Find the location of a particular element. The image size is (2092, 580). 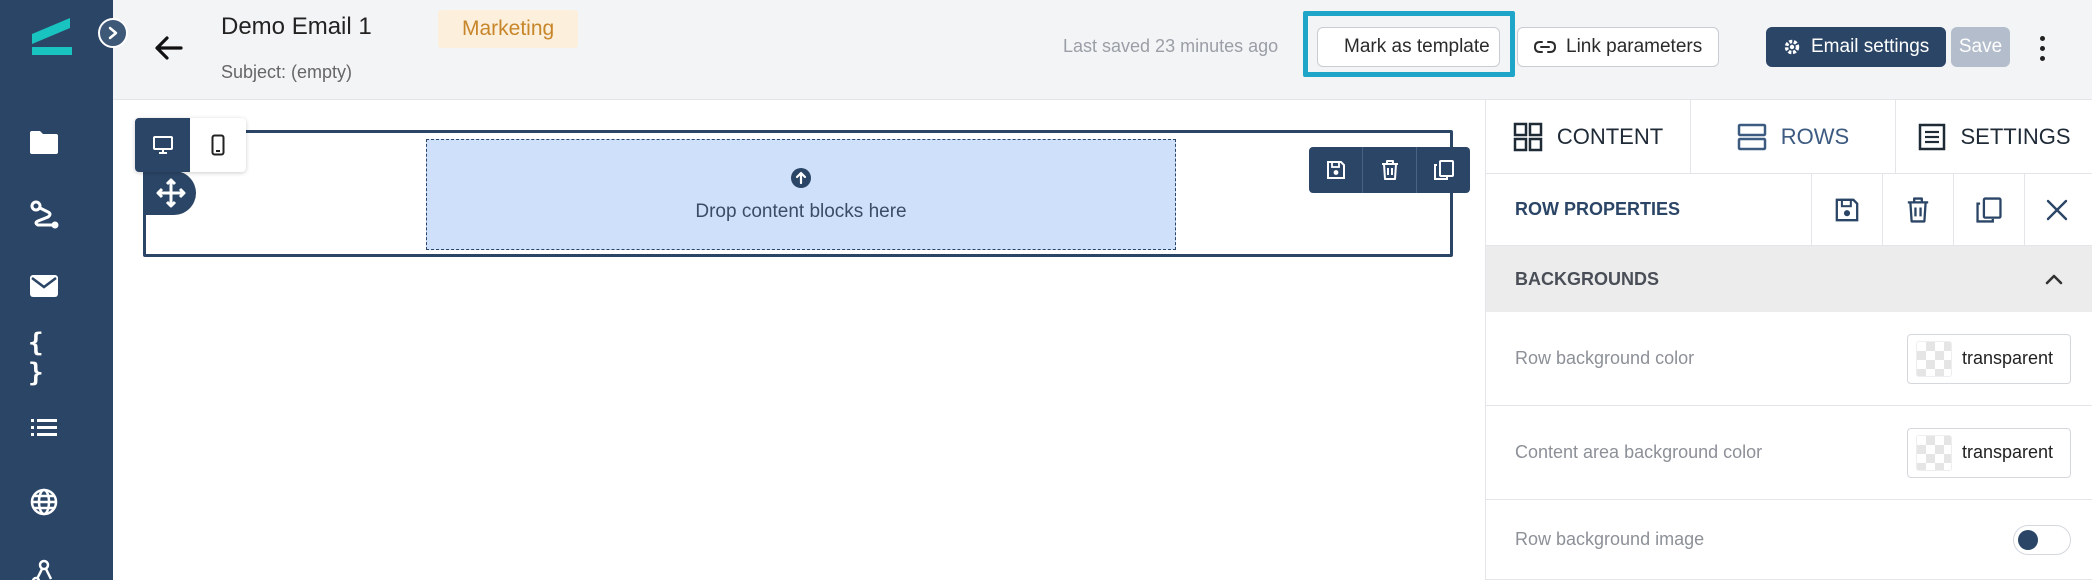

back-button is located at coordinates (169, 48).